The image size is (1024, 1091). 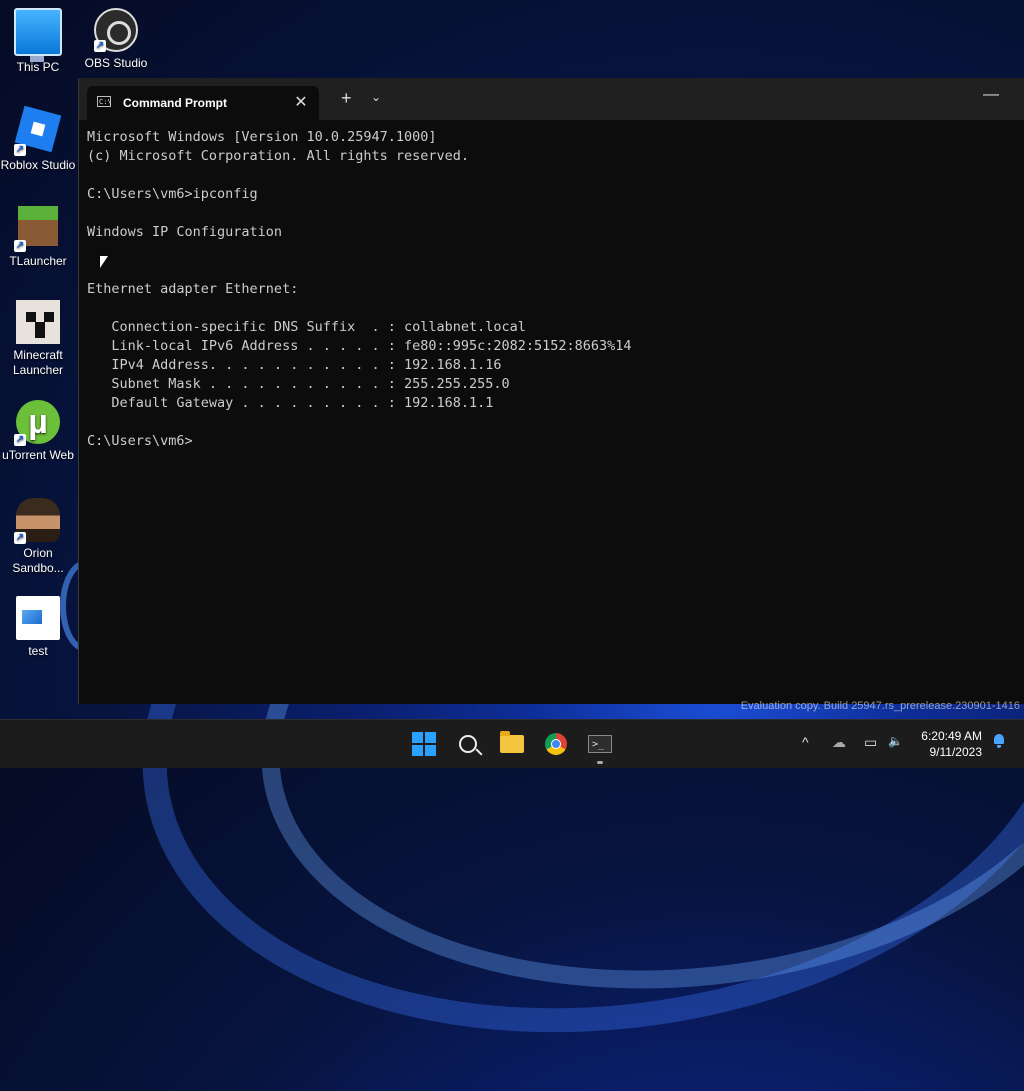 I want to click on desktop-icon-minecraft-launcher: Minecraft Launcher, so click(x=38, y=339).